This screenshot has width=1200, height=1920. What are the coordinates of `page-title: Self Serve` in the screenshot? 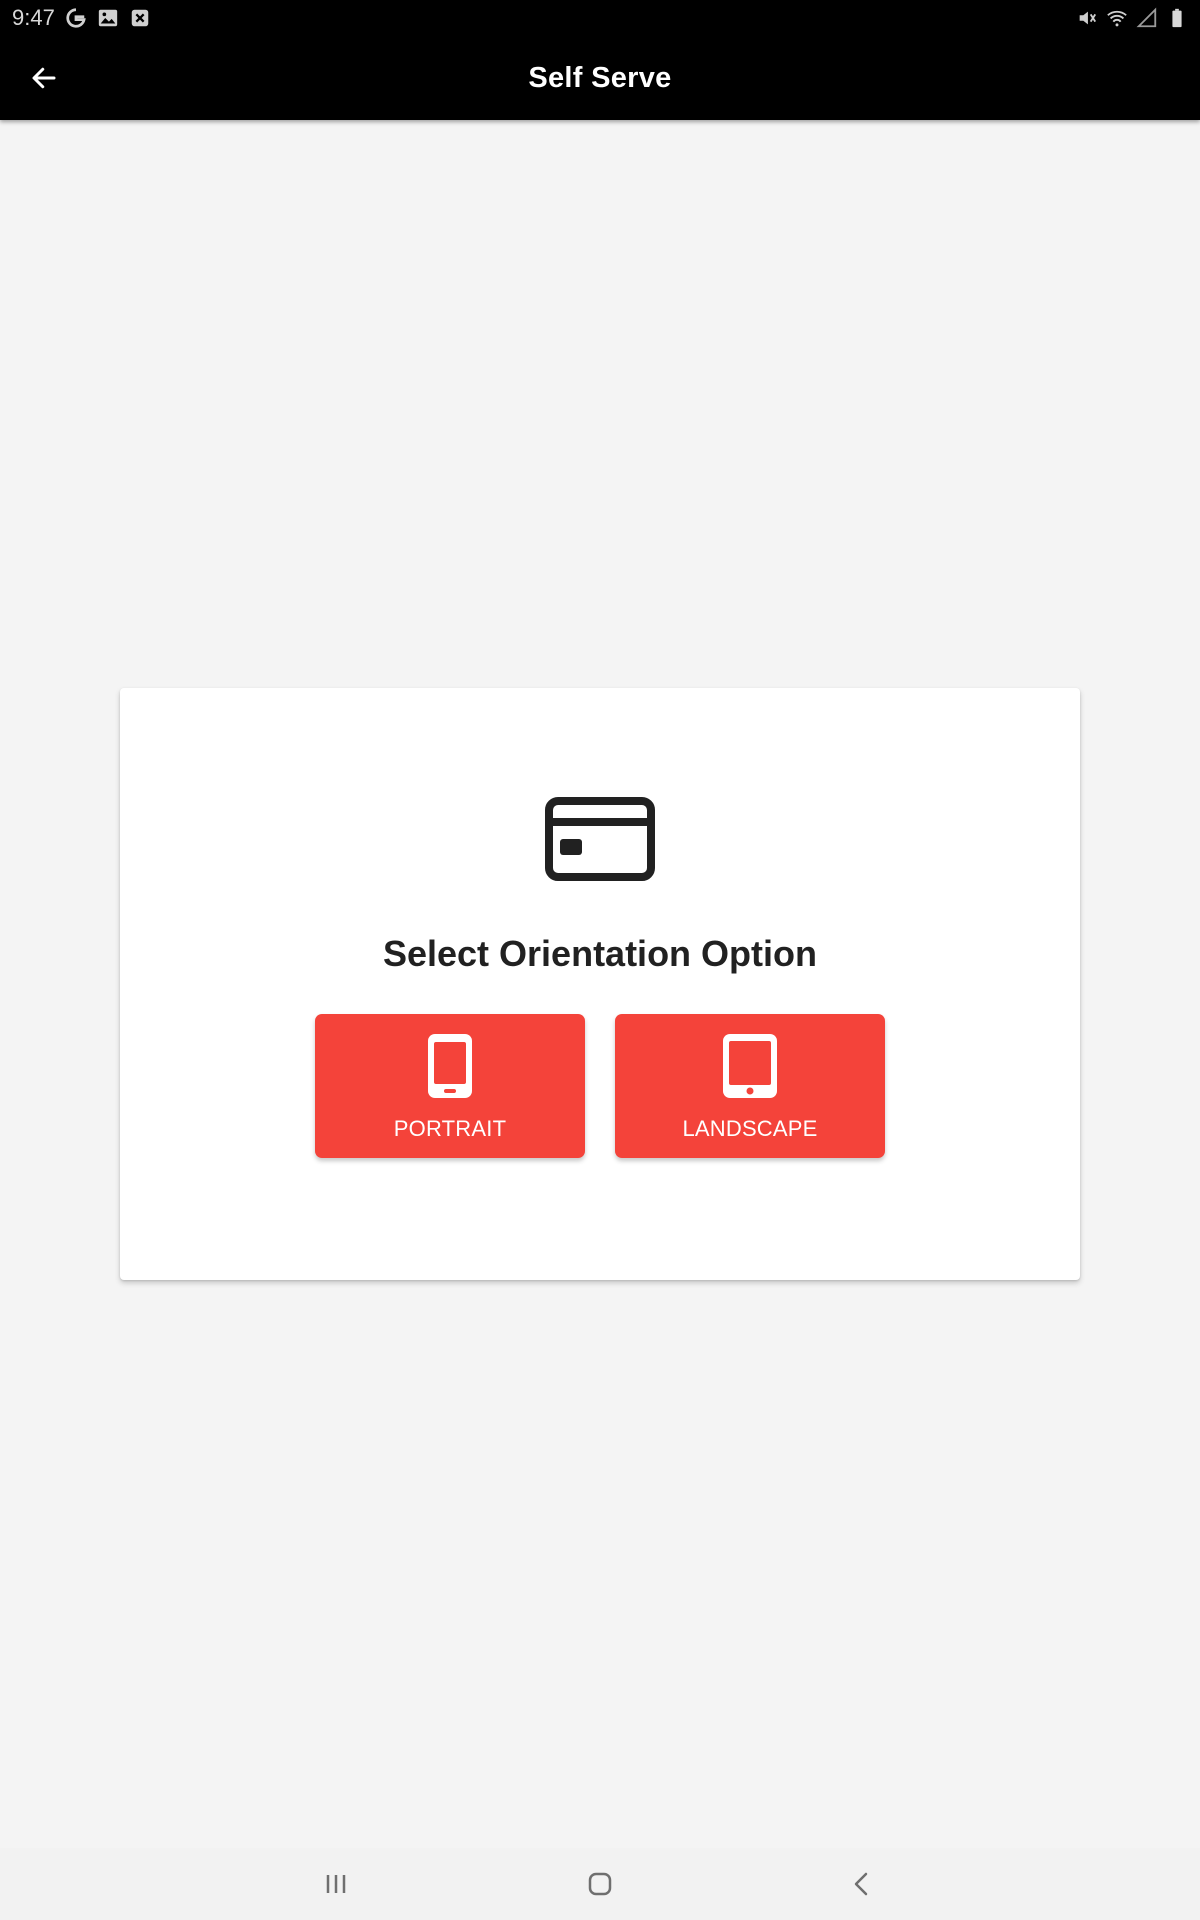 It's located at (600, 77).